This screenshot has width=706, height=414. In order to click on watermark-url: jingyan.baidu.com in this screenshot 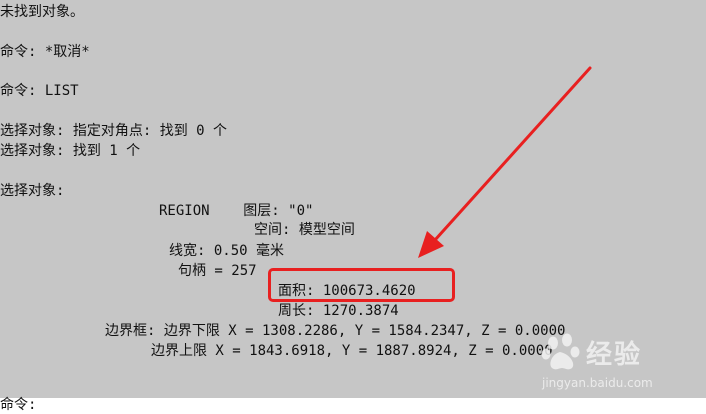, I will do `click(597, 383)`.